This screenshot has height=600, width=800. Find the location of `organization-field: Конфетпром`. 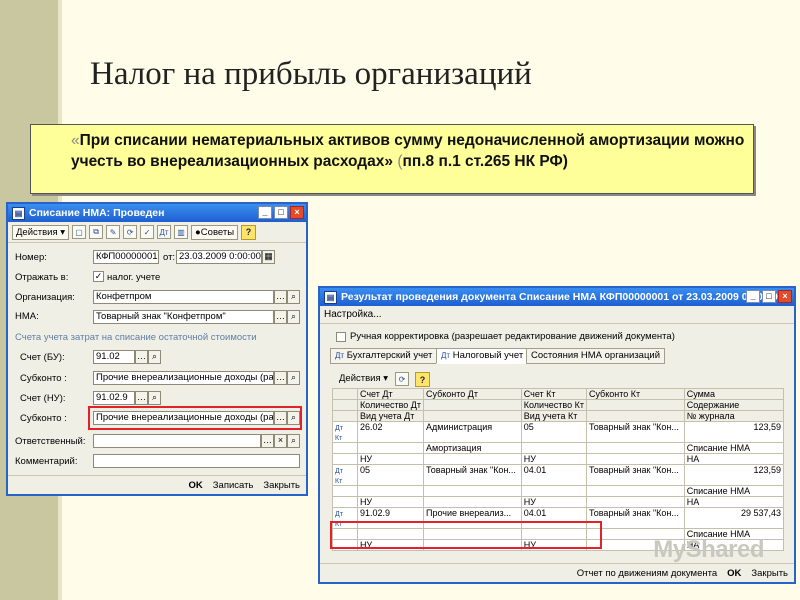

organization-field: Конфетпром is located at coordinates (183, 297).